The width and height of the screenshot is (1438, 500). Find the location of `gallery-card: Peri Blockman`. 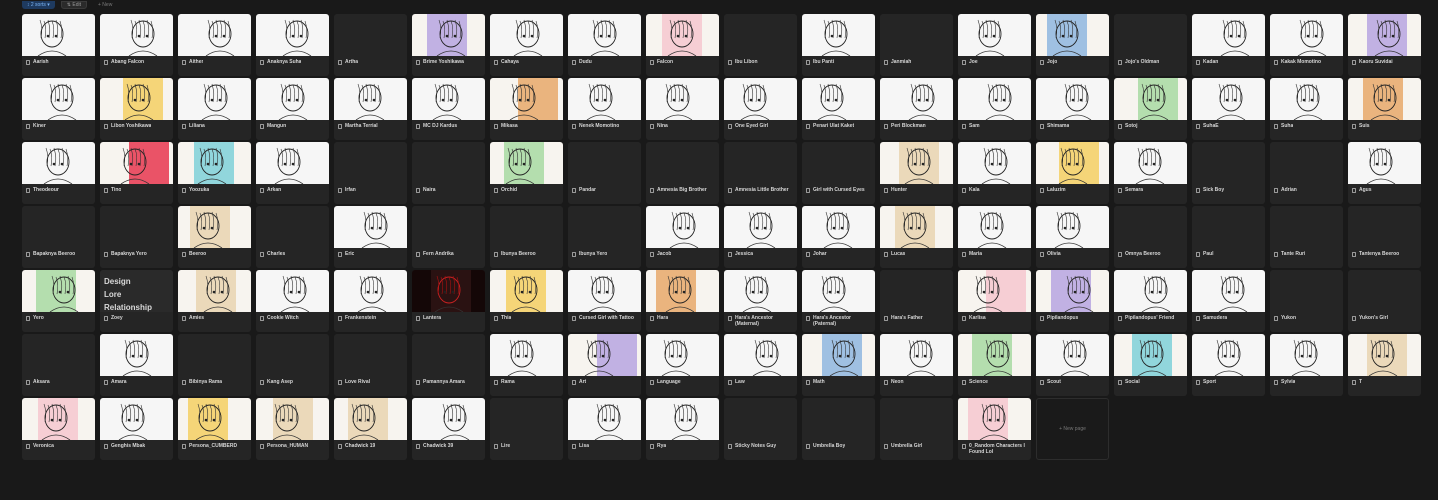

gallery-card: Peri Blockman is located at coordinates (916, 109).